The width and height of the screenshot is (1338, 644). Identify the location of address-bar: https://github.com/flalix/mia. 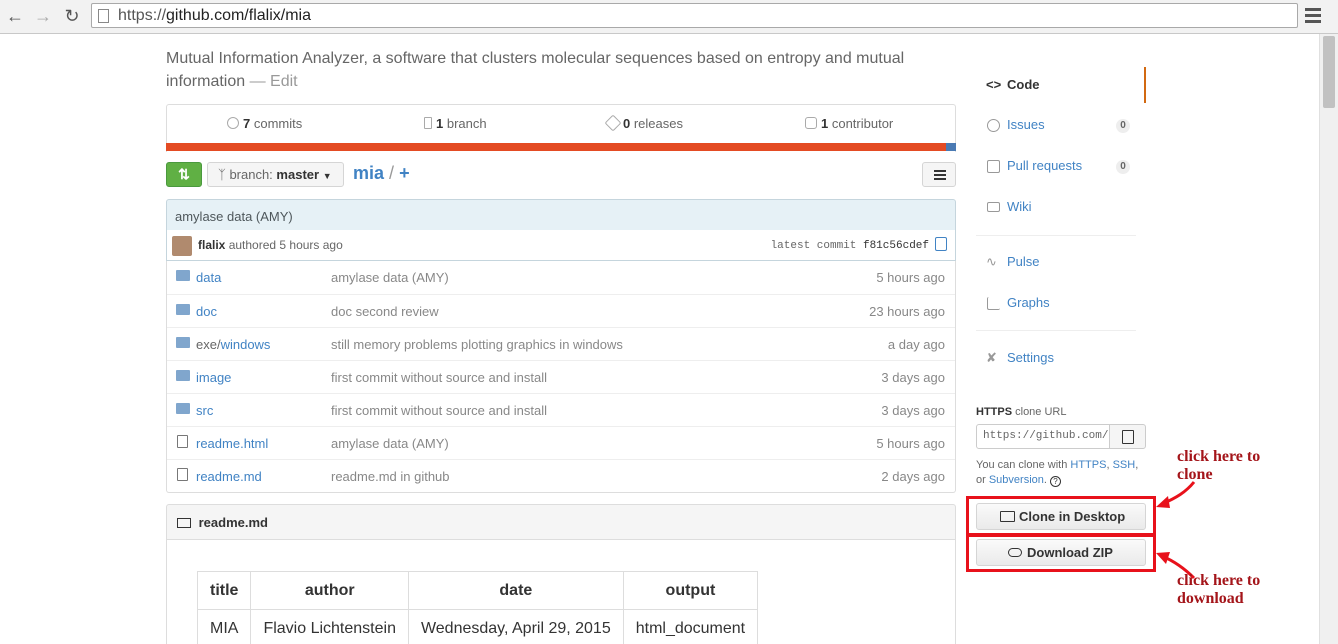
(694, 15).